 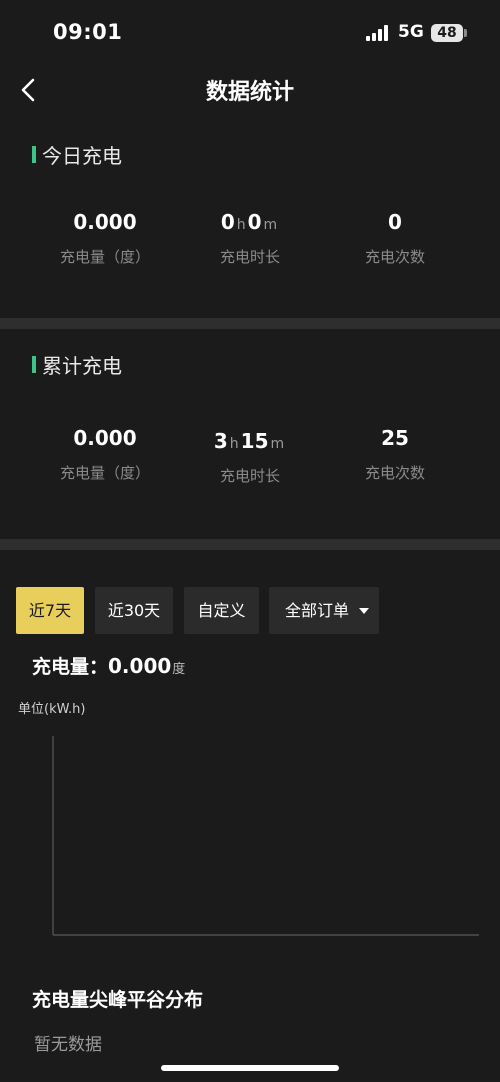 I want to click on page-title: 数据统计, so click(x=249, y=92).